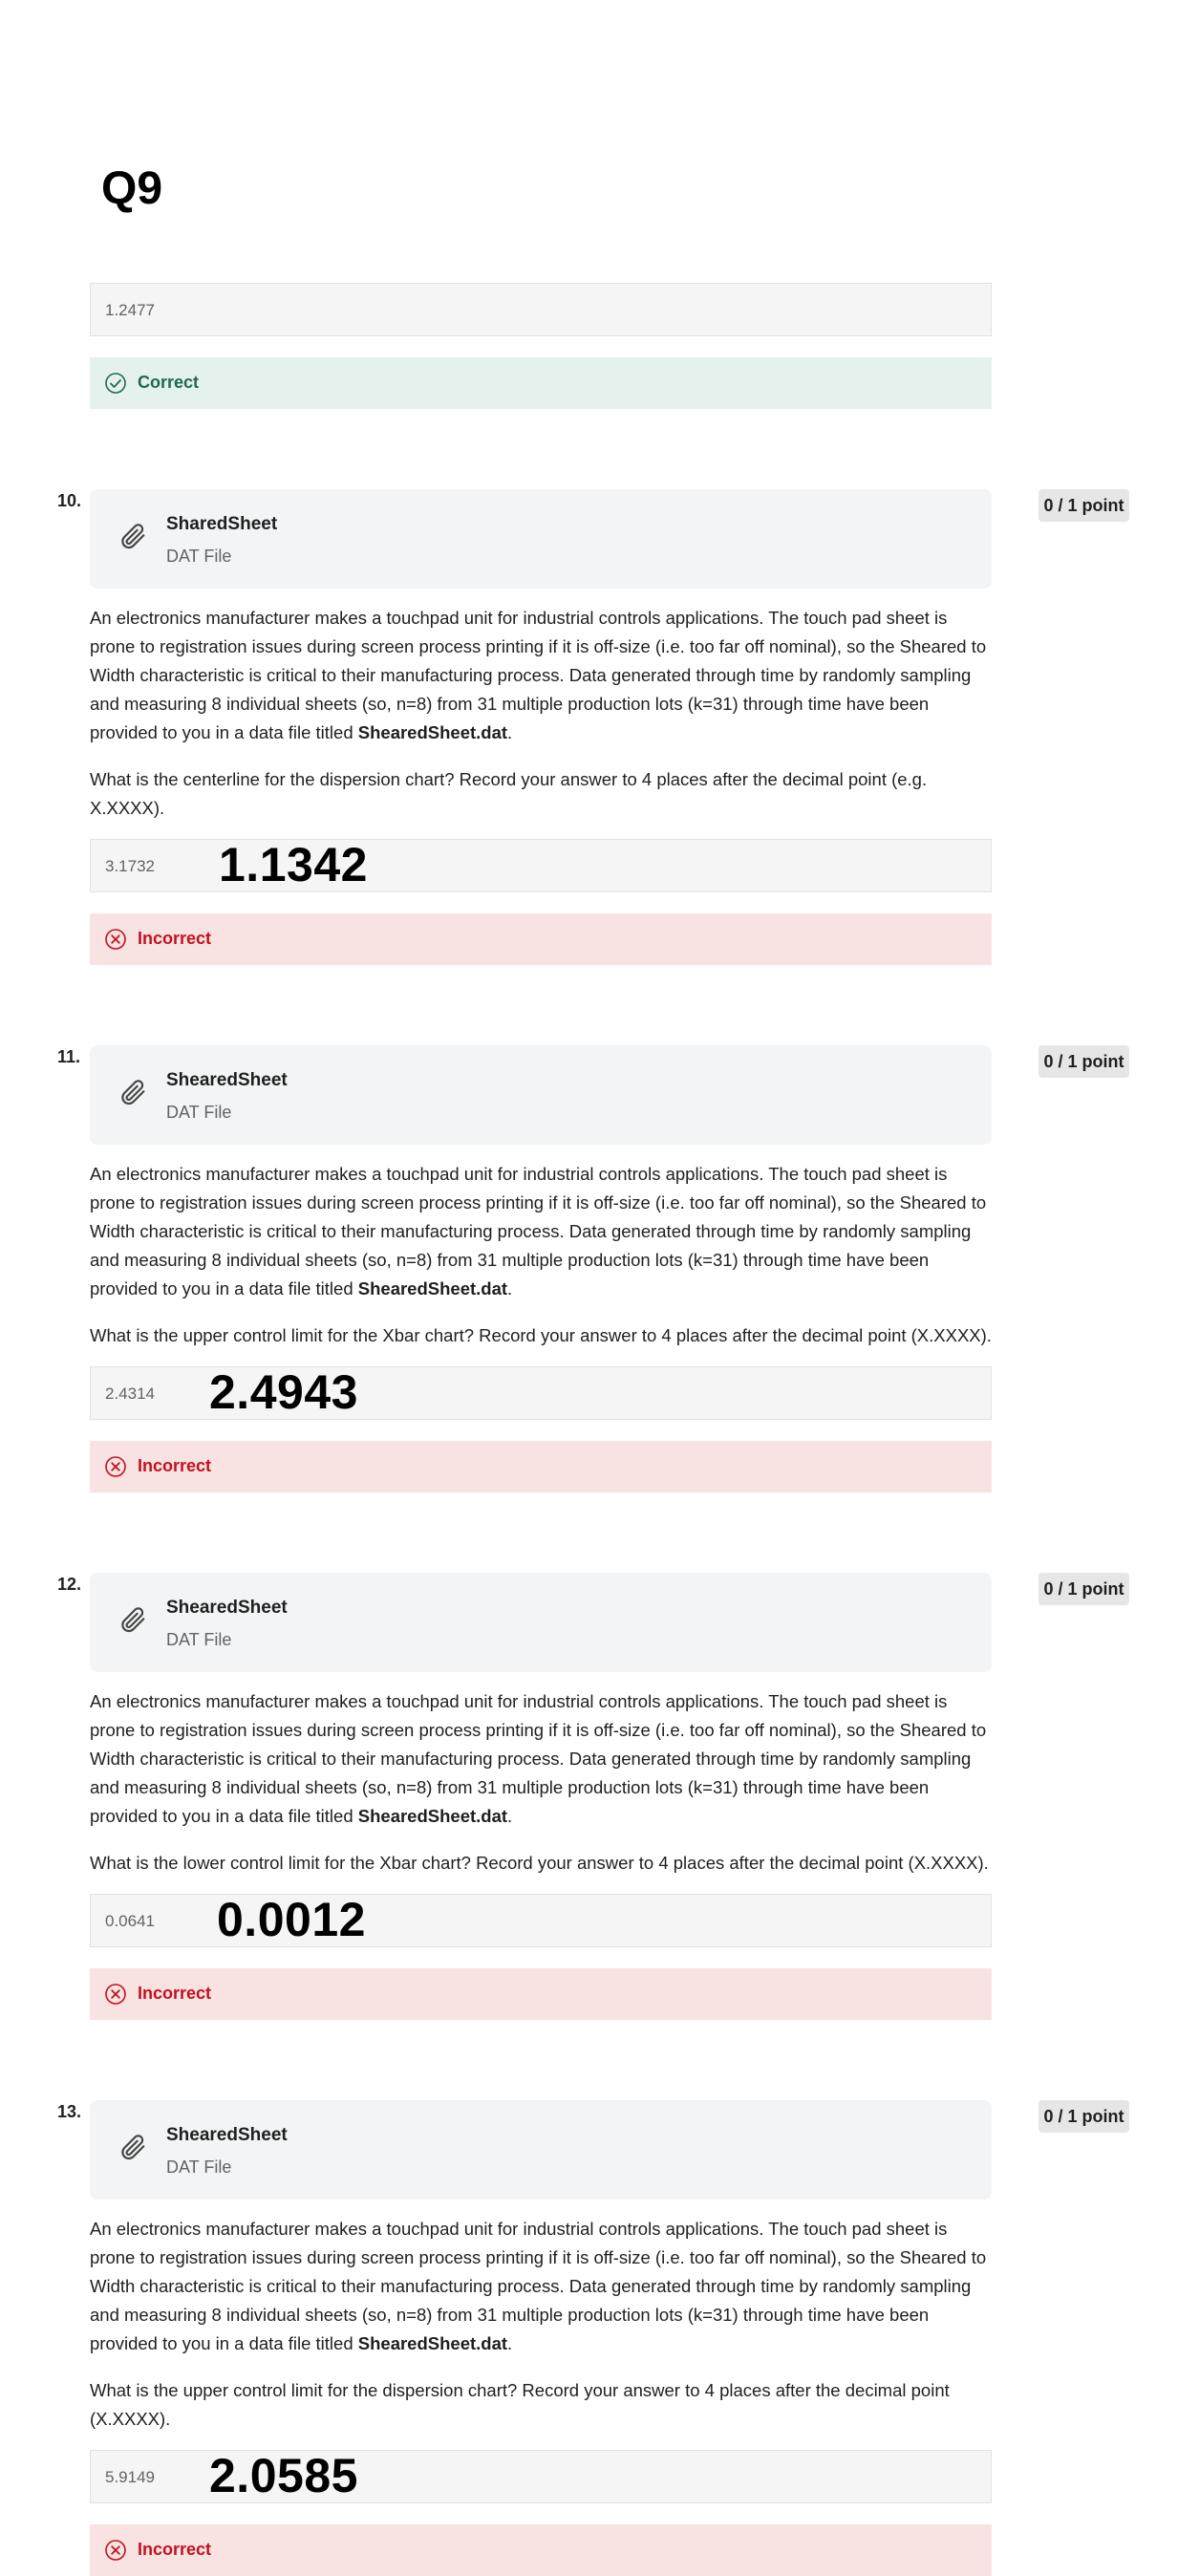 This screenshot has width=1199, height=2576. What do you see at coordinates (115, 383) in the screenshot?
I see `check-circle-icon` at bounding box center [115, 383].